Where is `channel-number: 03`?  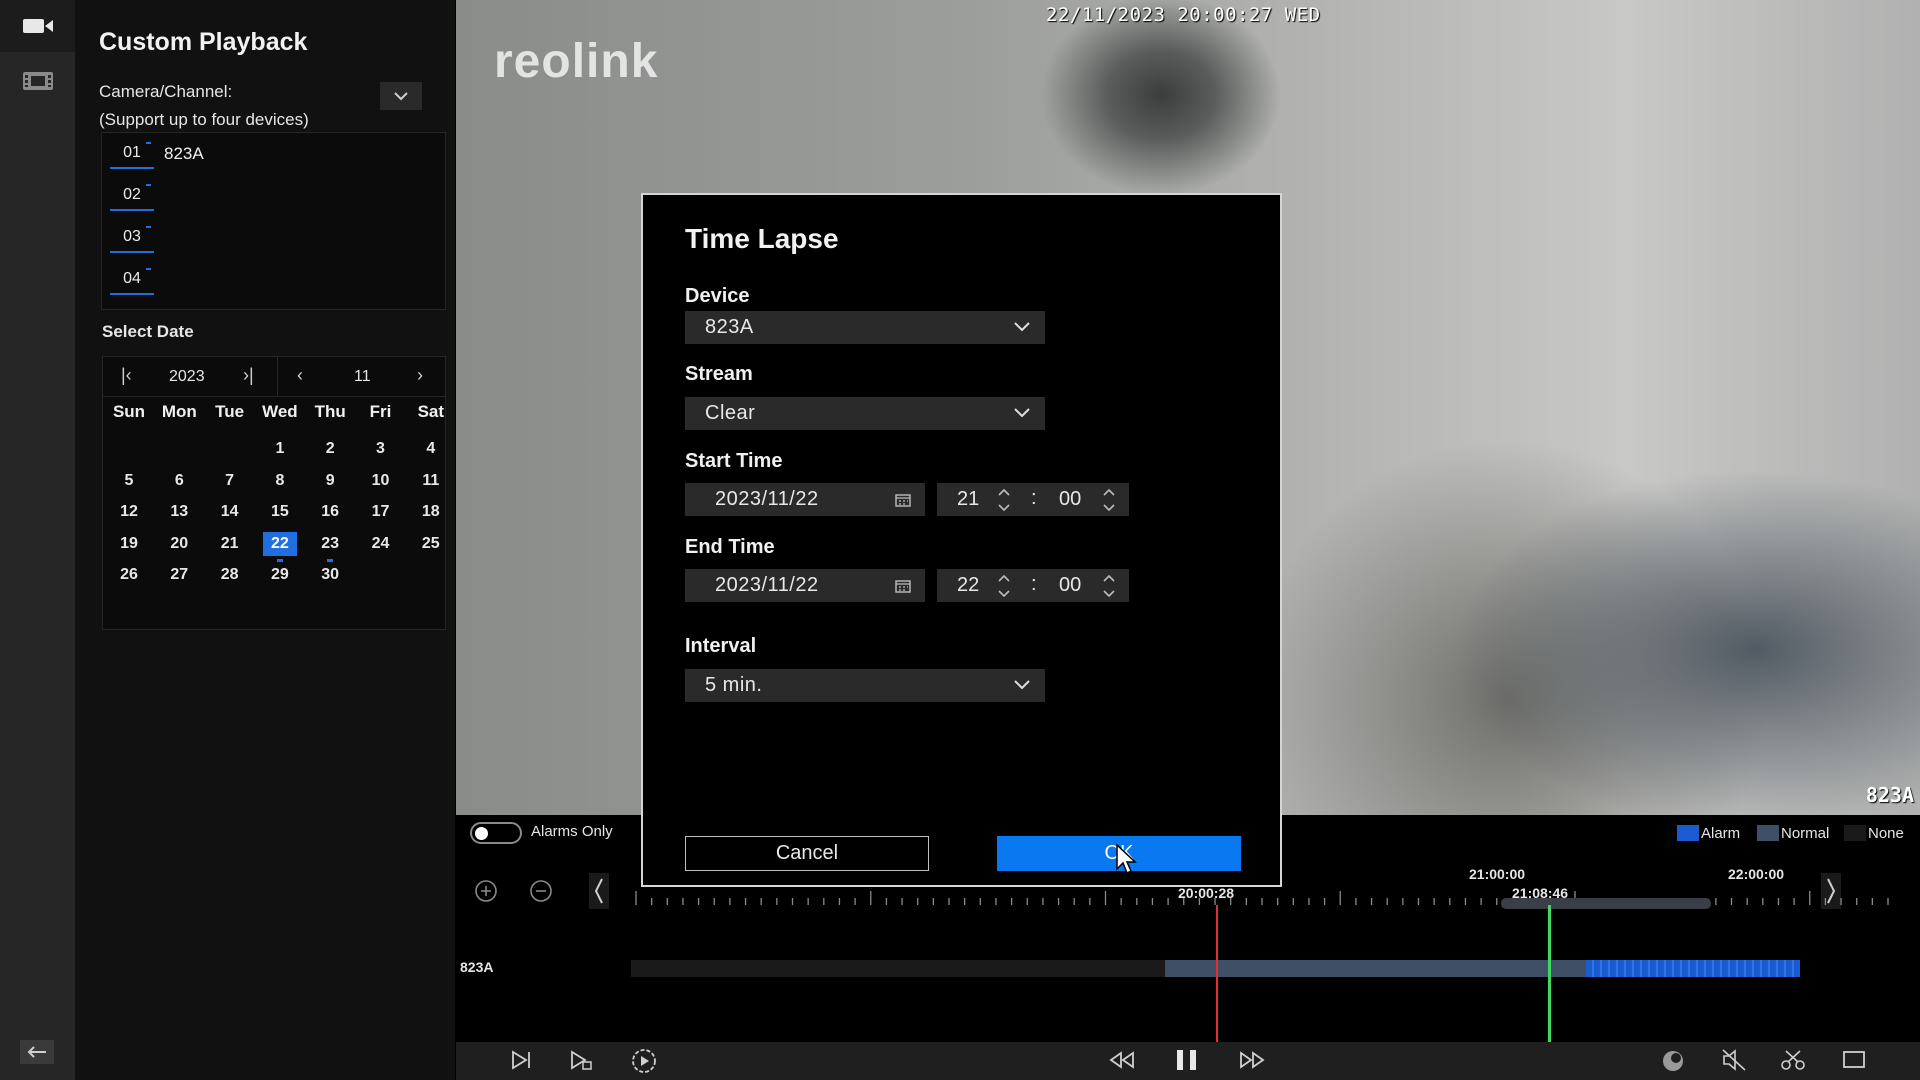
channel-number: 03 is located at coordinates (132, 238).